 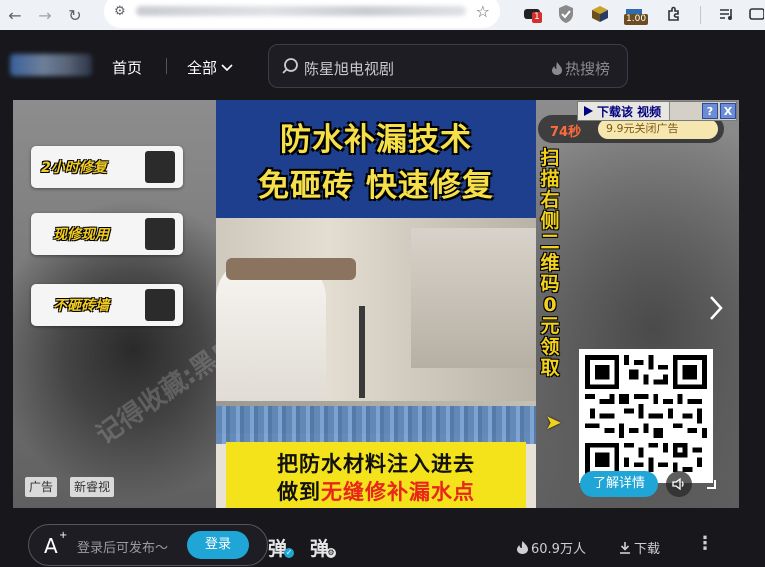 I want to click on expand-icon, so click(x=711, y=484).